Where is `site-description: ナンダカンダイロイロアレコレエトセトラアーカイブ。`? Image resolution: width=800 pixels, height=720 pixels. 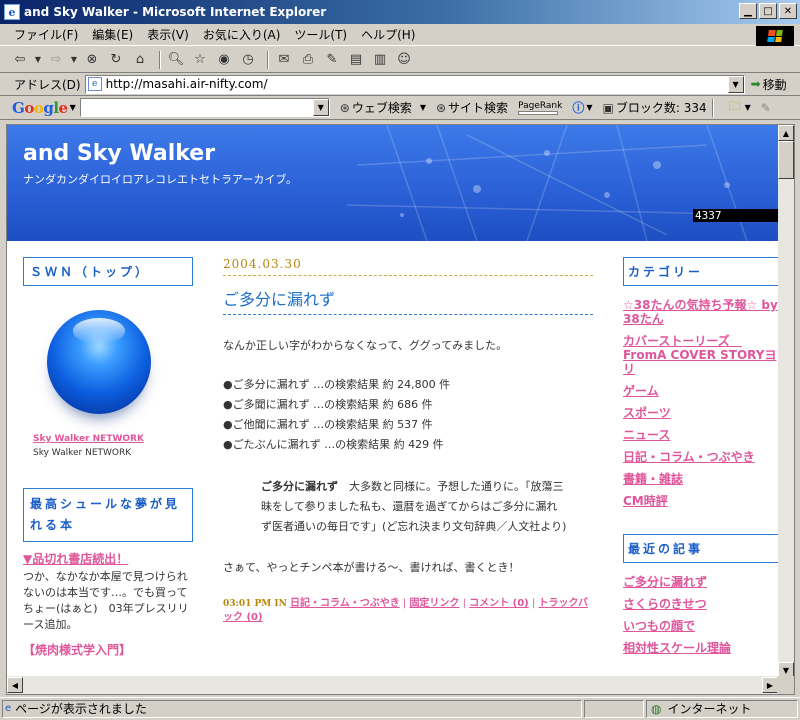 site-description: ナンダカンダイロイロアレコレエトセトラアーカイブ。 is located at coordinates (160, 179).